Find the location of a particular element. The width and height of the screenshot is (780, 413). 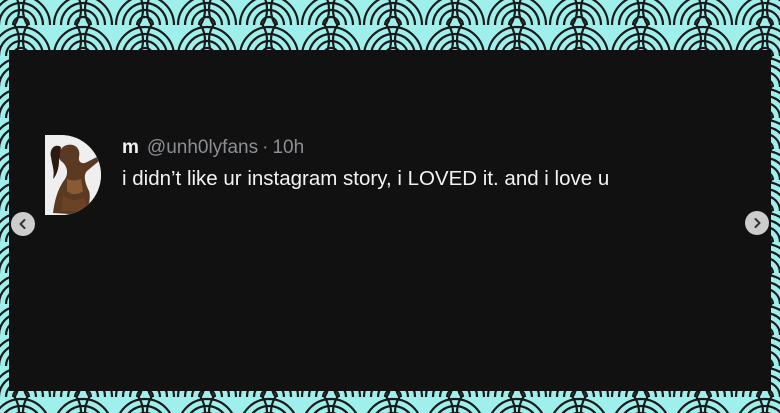

author-handle: @unh0lyfans is located at coordinates (202, 148).